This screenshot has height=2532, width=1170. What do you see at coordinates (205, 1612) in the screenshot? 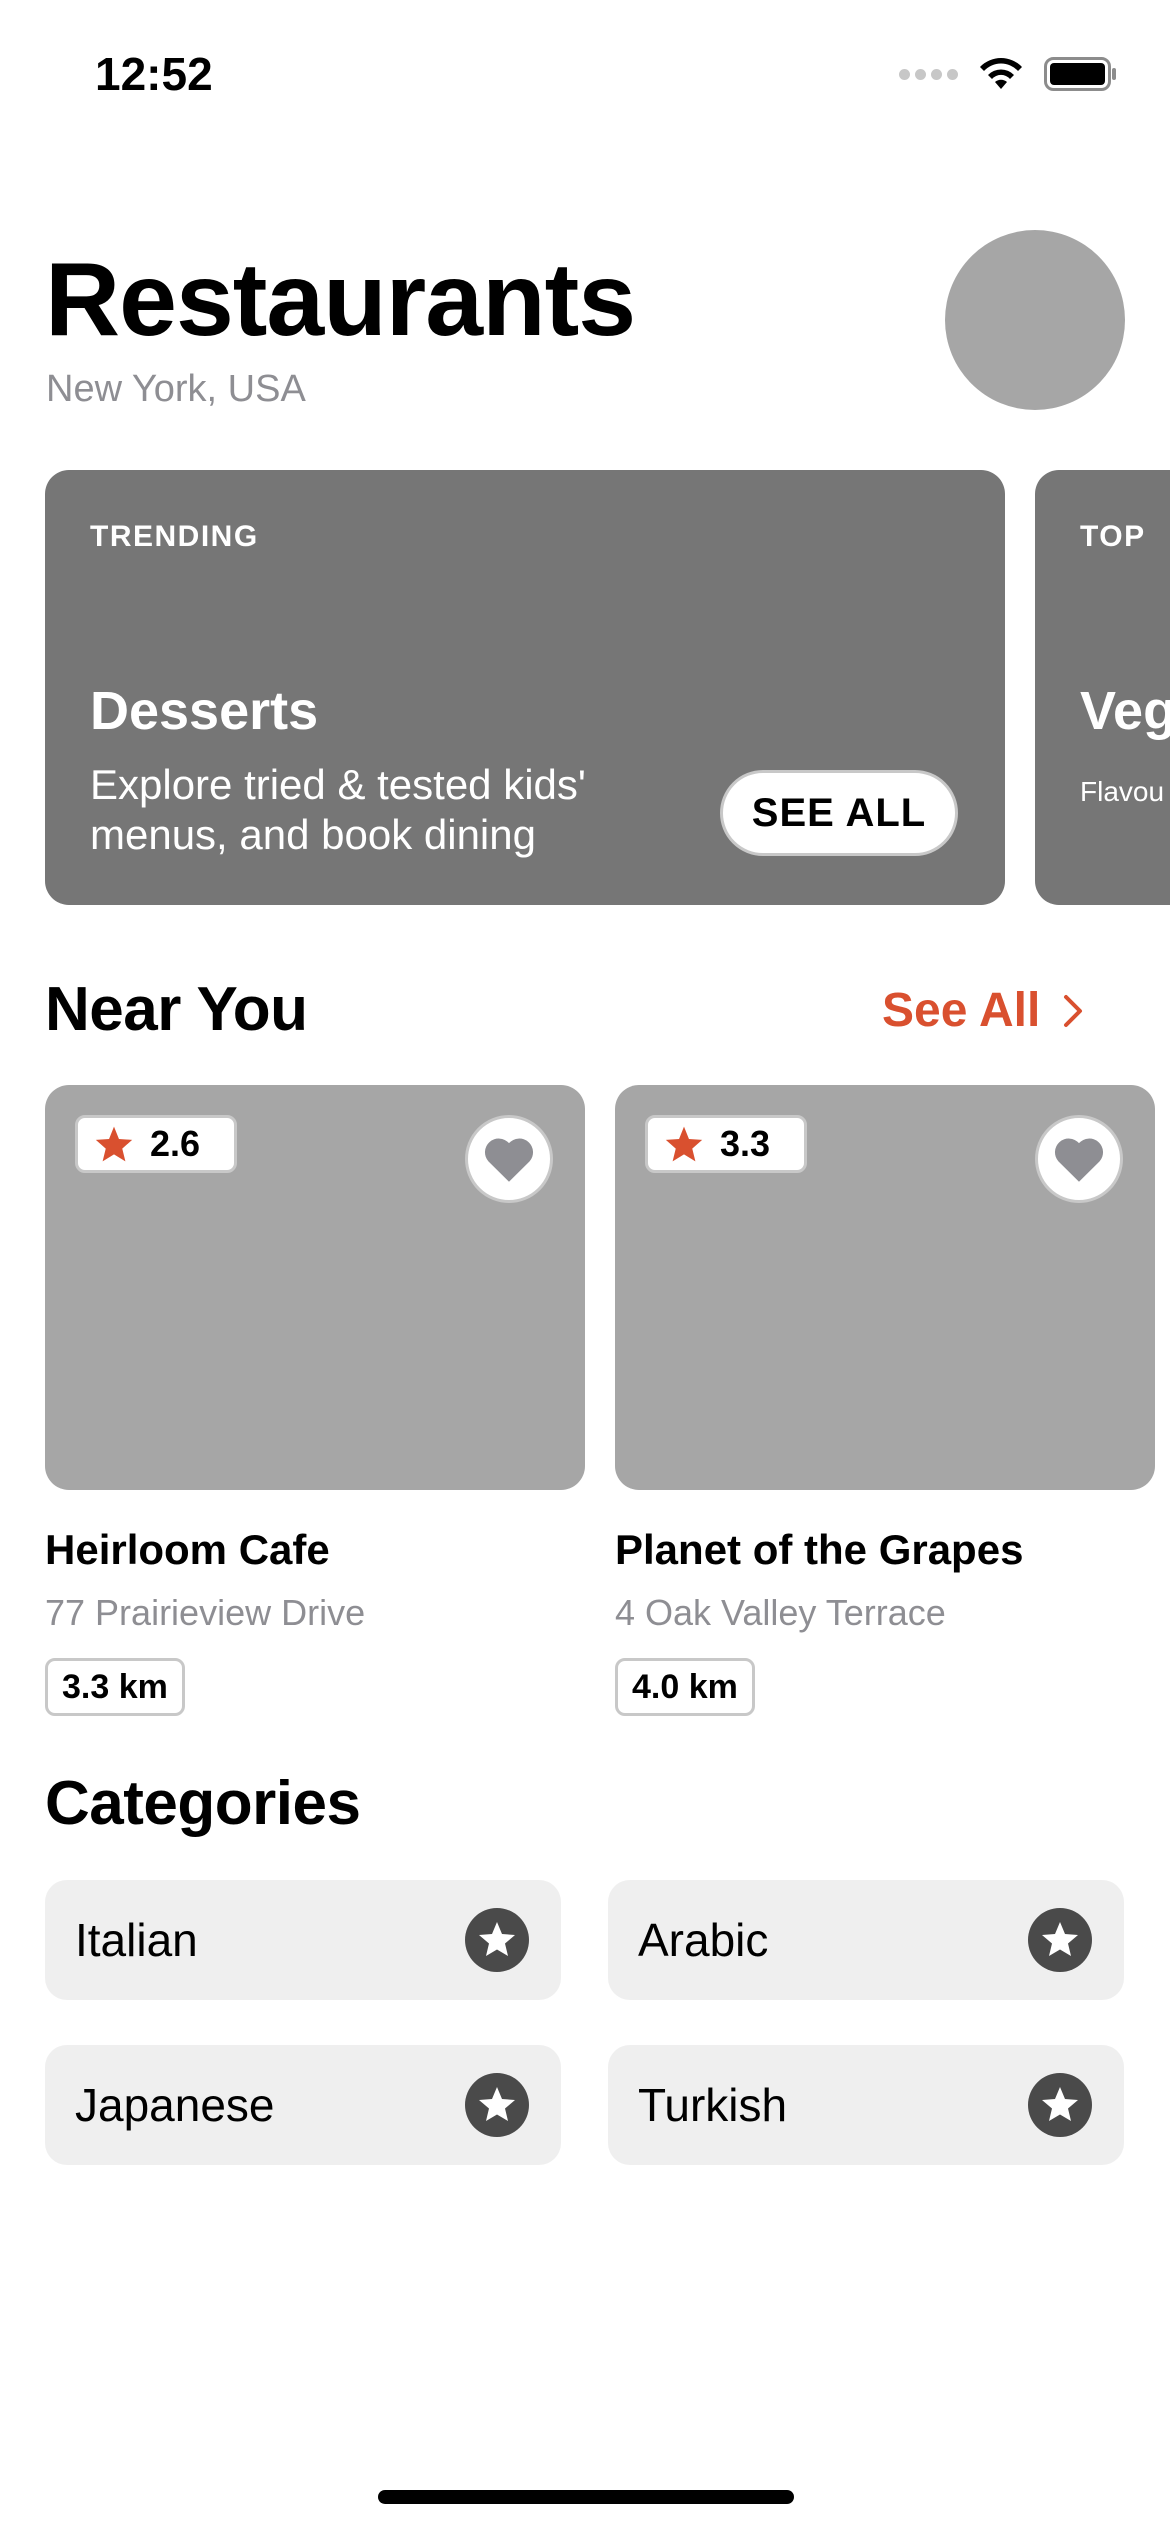
I see `place-address: 77 Prairieview Drive` at bounding box center [205, 1612].